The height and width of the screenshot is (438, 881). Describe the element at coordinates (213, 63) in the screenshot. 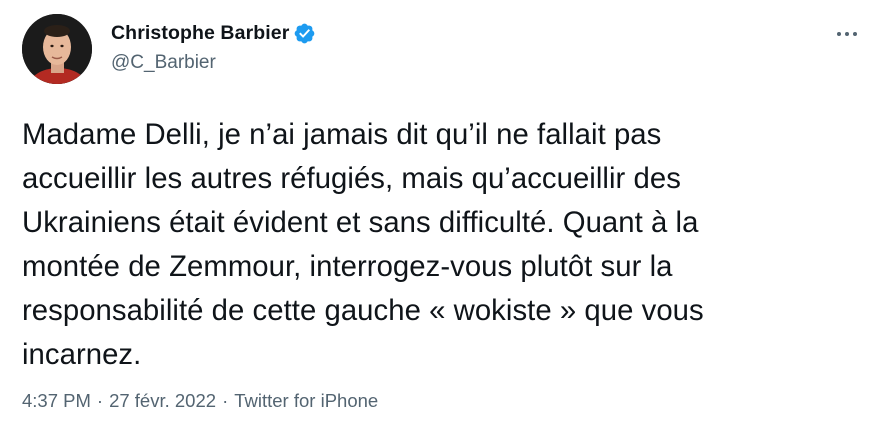

I see `user-handle: @C_Barbier` at that location.